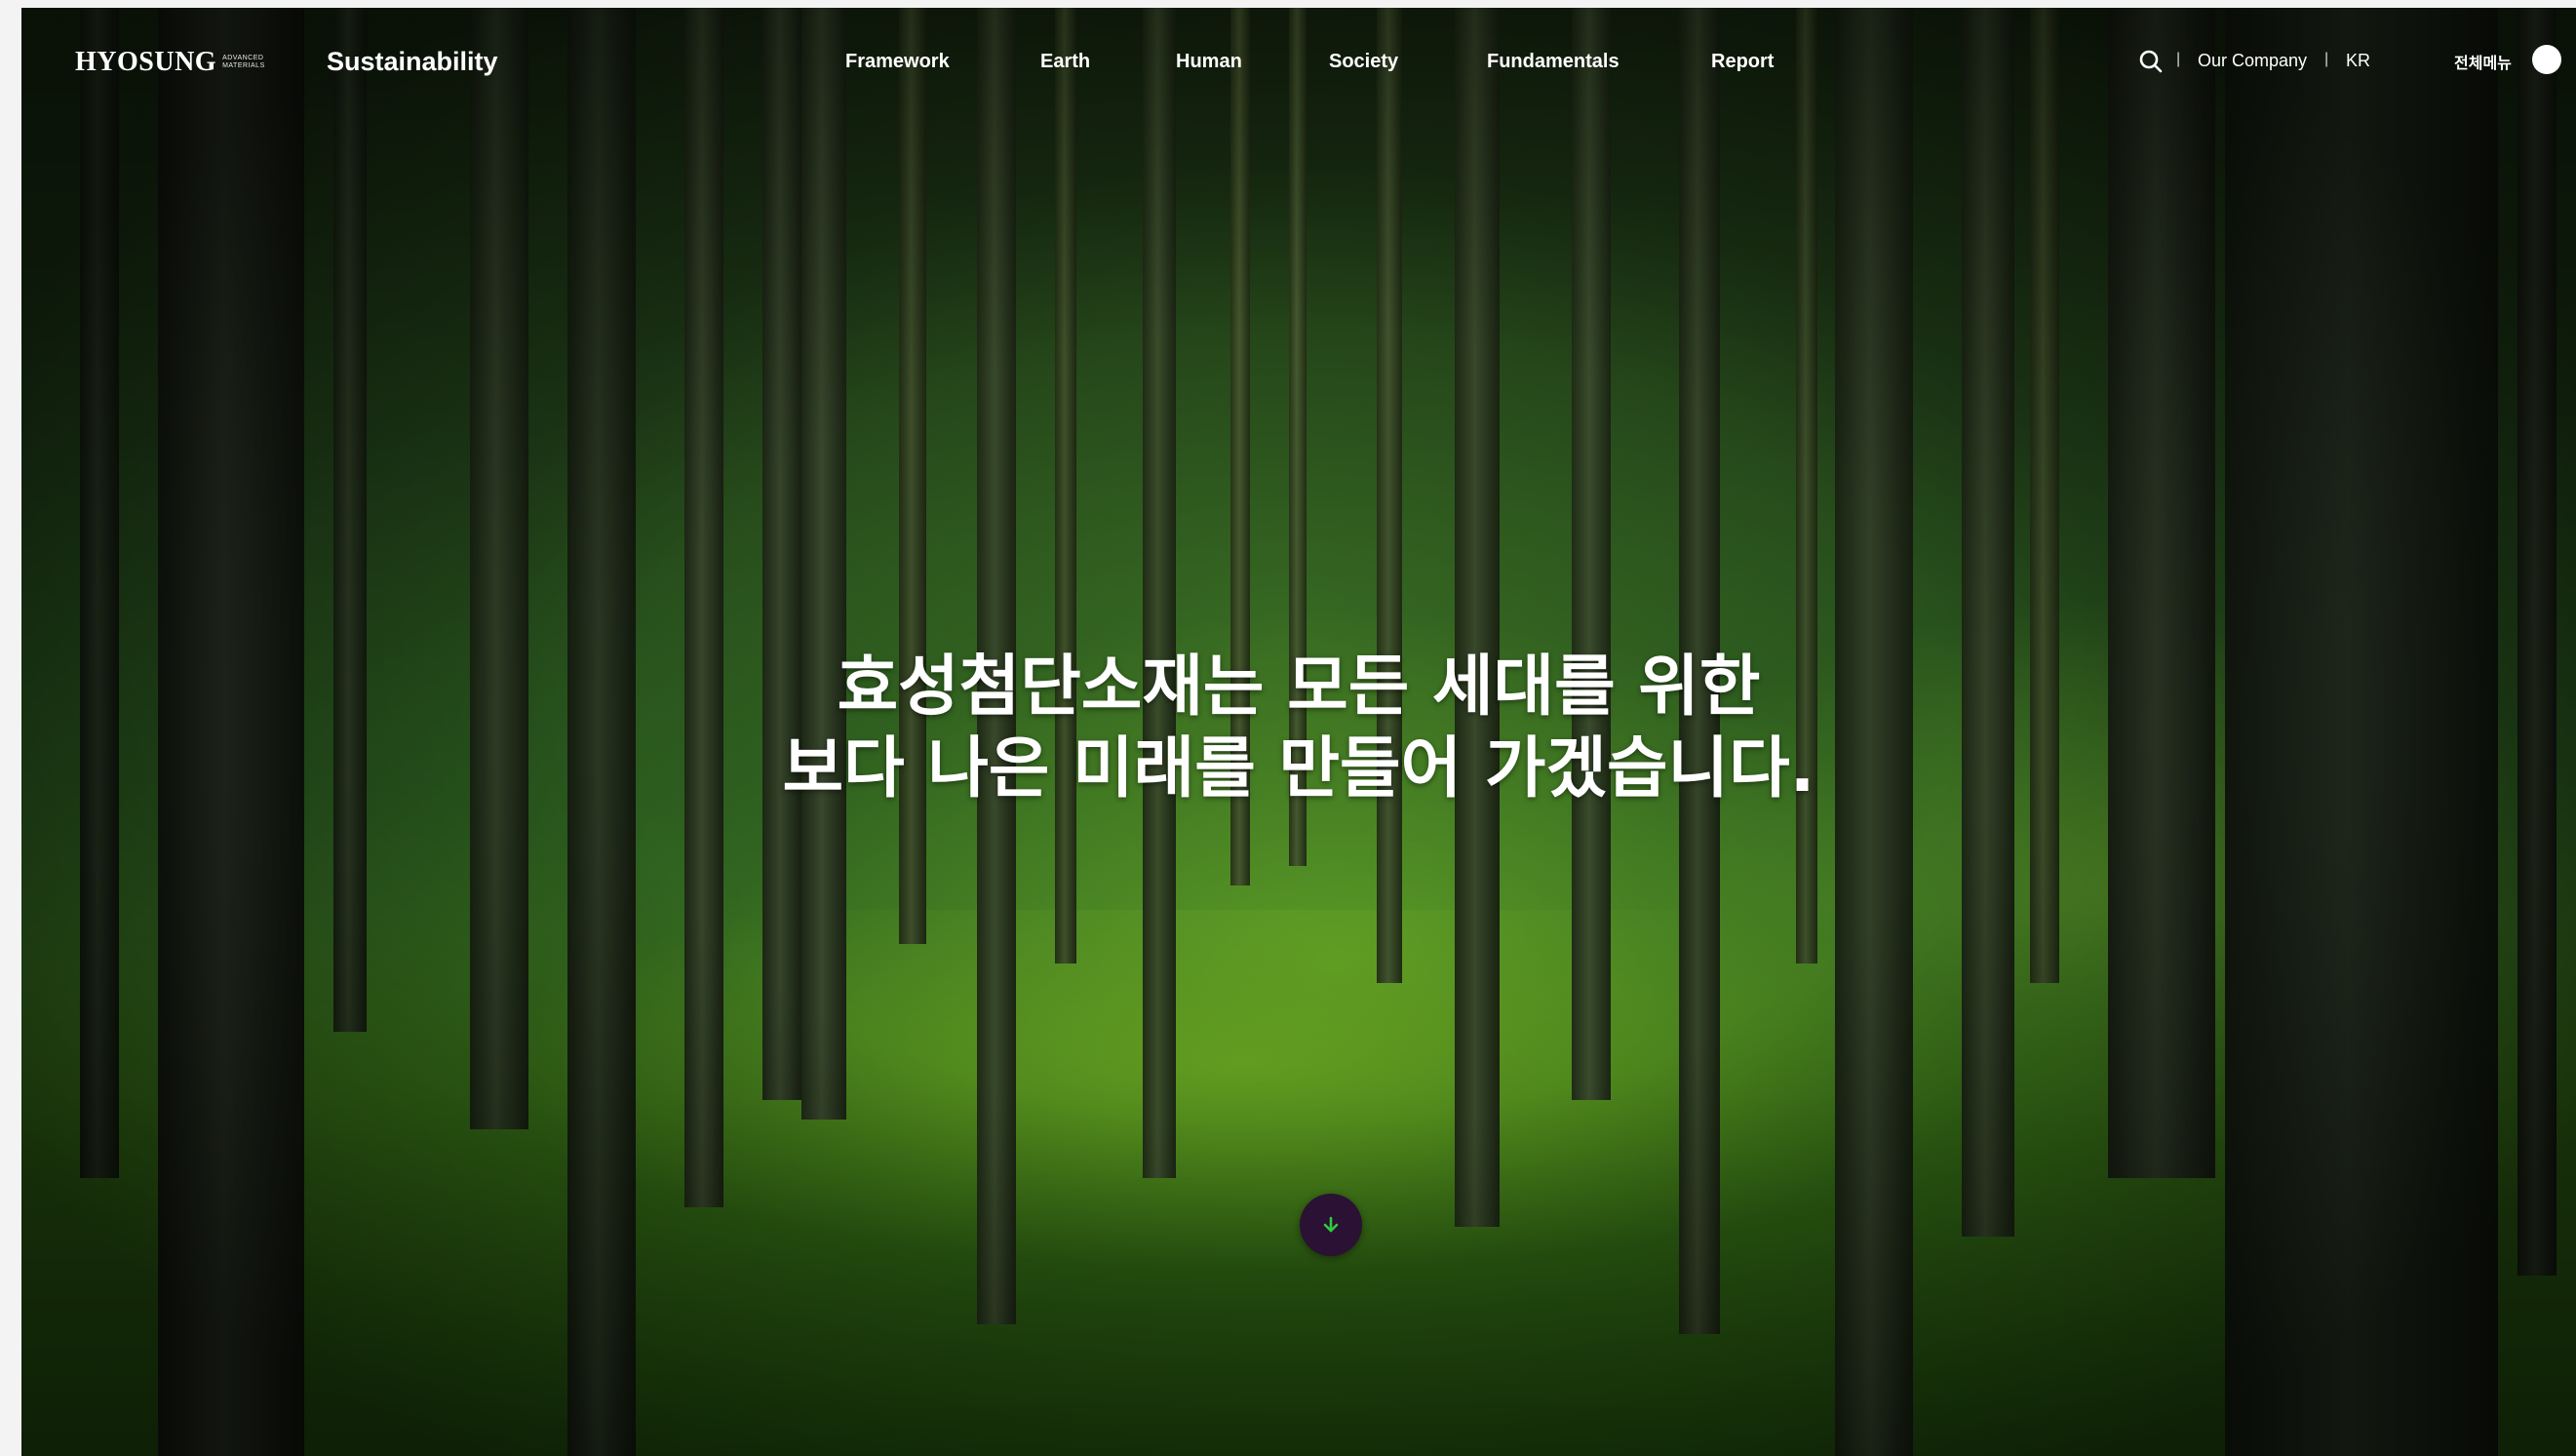 The width and height of the screenshot is (2576, 1456). I want to click on nav-item-framework: Framework, so click(897, 62).